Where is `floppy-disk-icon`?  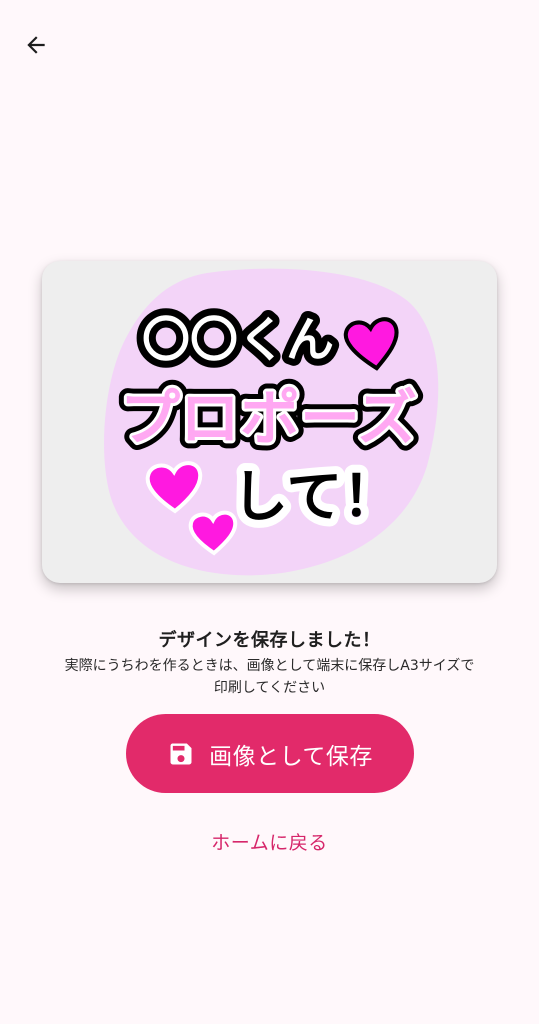 floppy-disk-icon is located at coordinates (181, 754).